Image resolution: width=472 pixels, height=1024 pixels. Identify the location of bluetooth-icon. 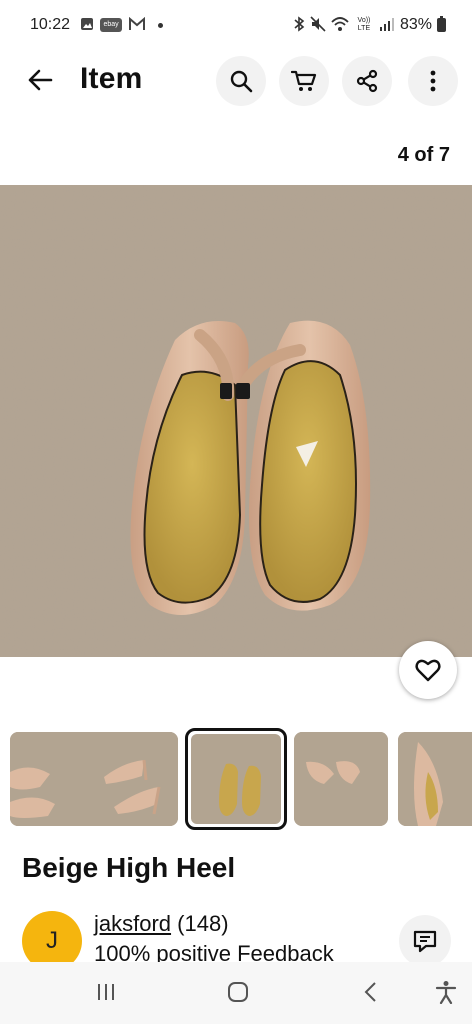
(299, 25).